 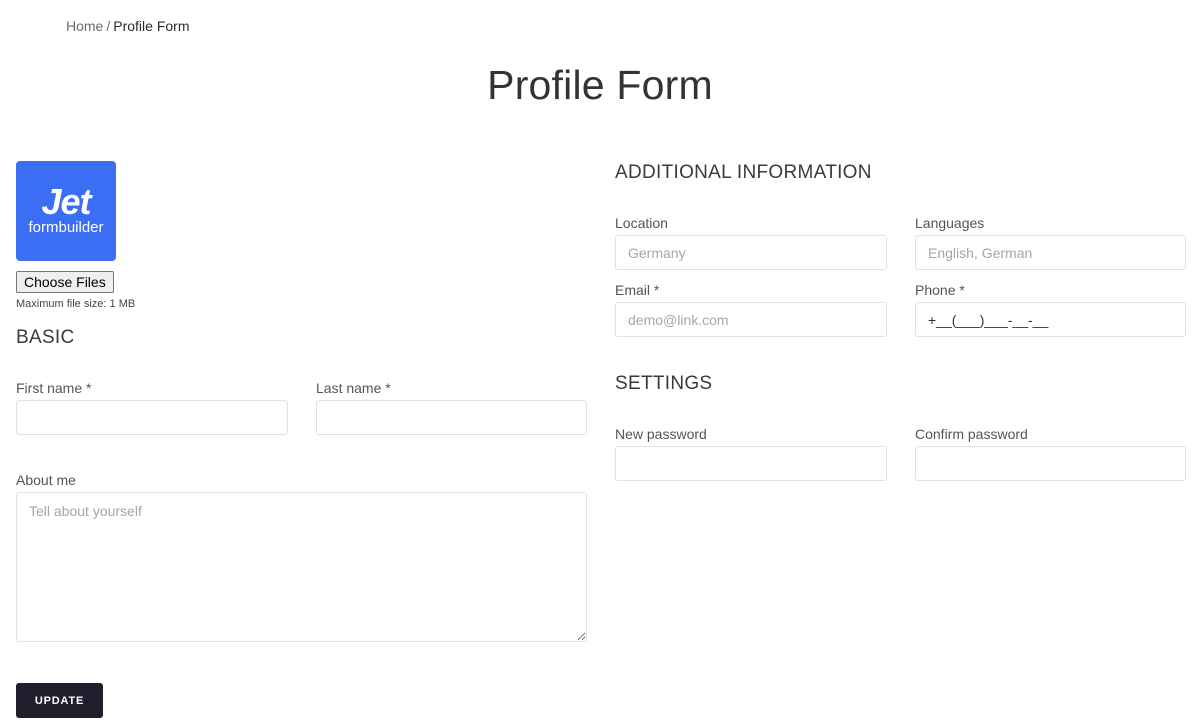 What do you see at coordinates (751, 252) in the screenshot?
I see `location-input` at bounding box center [751, 252].